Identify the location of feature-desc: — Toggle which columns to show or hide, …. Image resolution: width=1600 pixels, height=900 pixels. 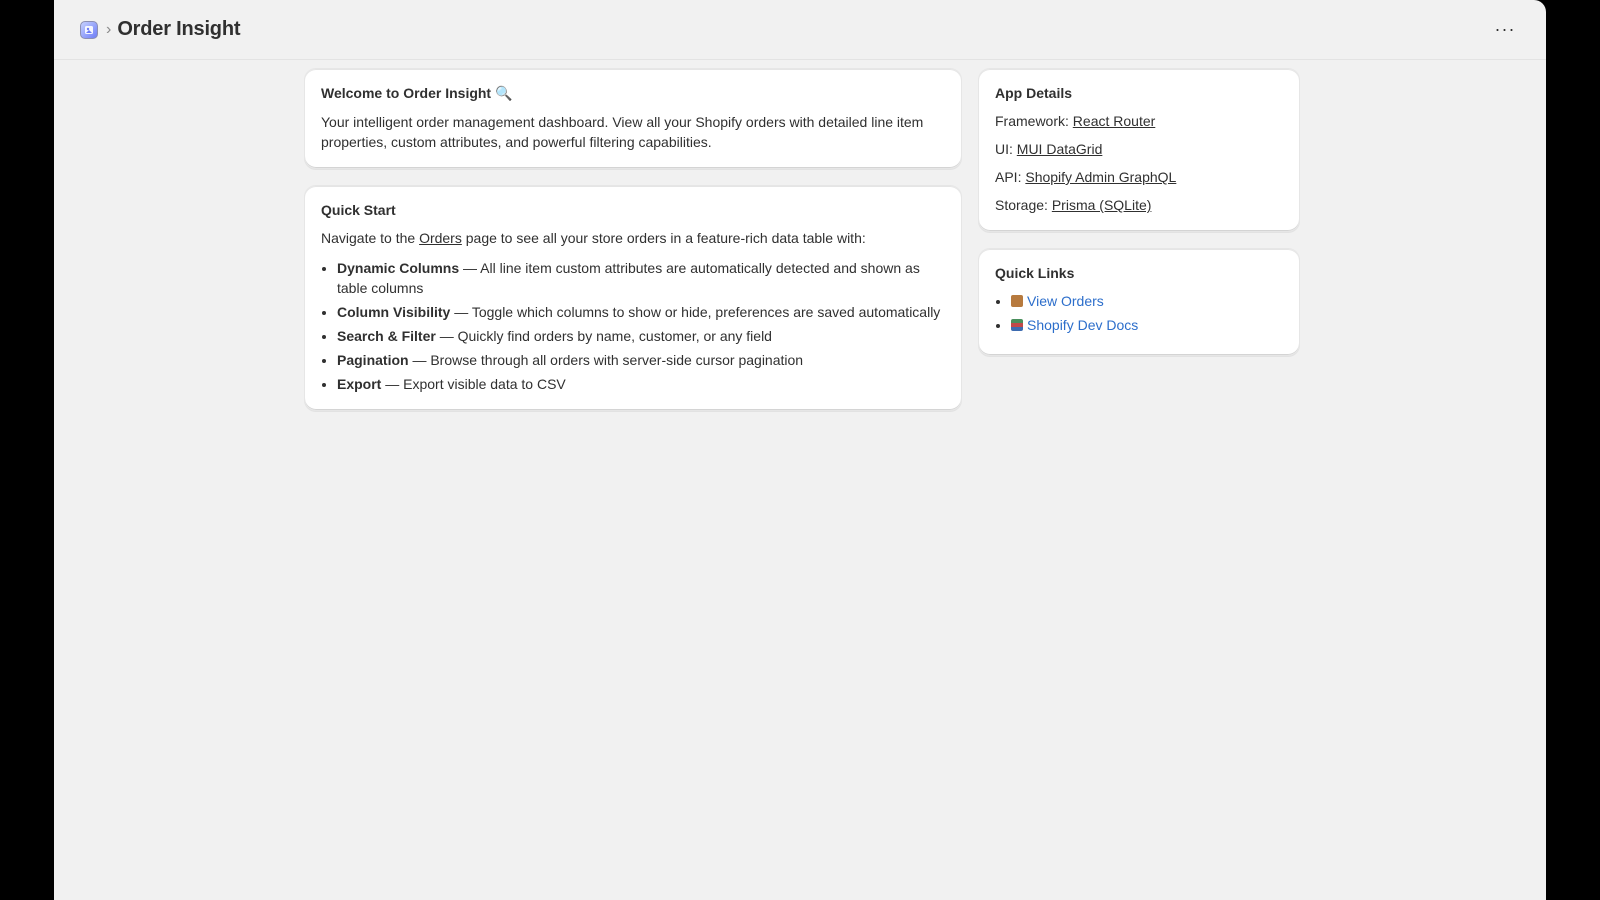
(695, 312).